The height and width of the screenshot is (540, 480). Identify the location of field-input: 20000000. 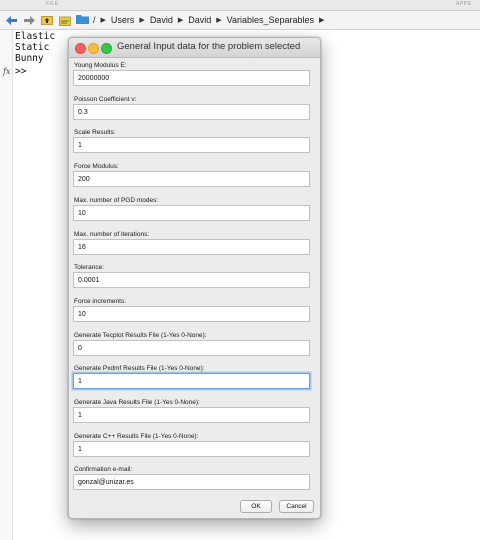
(191, 78).